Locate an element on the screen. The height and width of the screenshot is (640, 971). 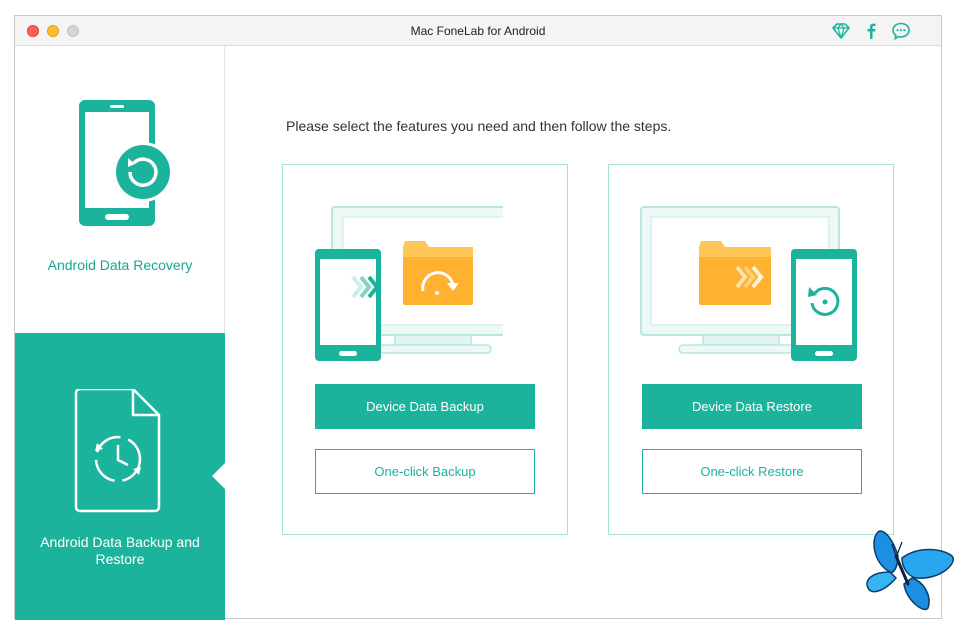
sidebar-item-label: Android Data Recovery is located at coordinates (120, 265).